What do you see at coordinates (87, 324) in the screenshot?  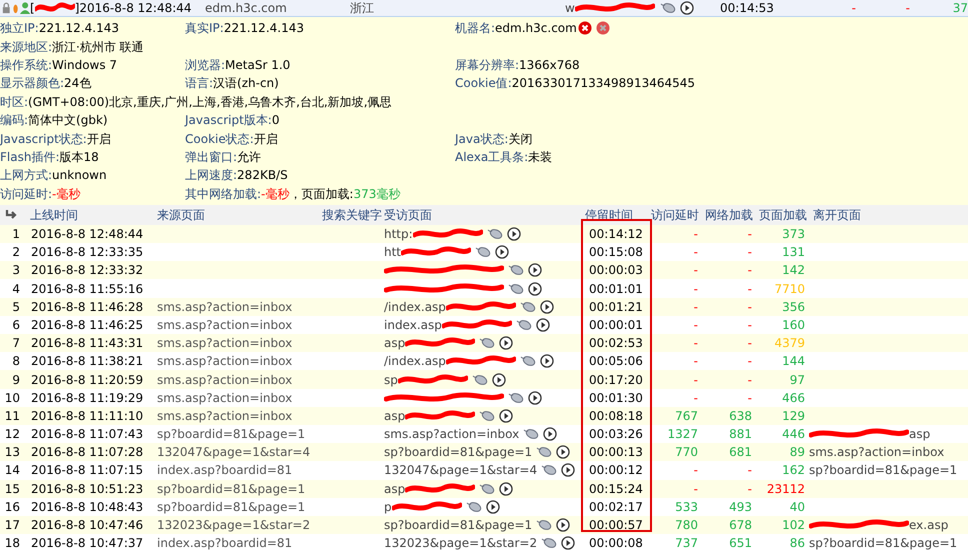 I see `online-time: 2016-8-8 11:46:25` at bounding box center [87, 324].